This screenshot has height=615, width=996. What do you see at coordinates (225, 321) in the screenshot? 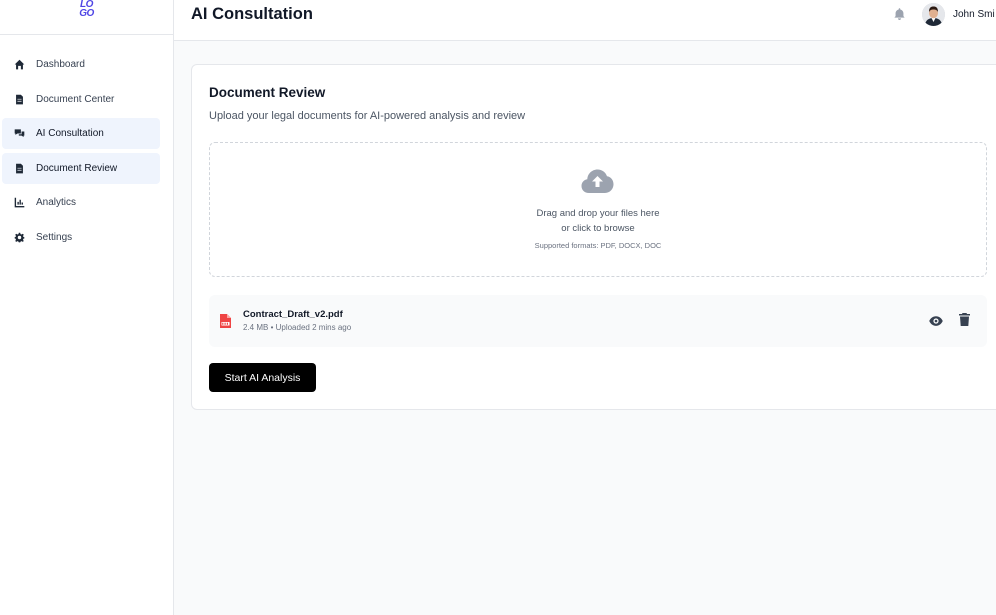
I see `pdf-file-icon` at bounding box center [225, 321].